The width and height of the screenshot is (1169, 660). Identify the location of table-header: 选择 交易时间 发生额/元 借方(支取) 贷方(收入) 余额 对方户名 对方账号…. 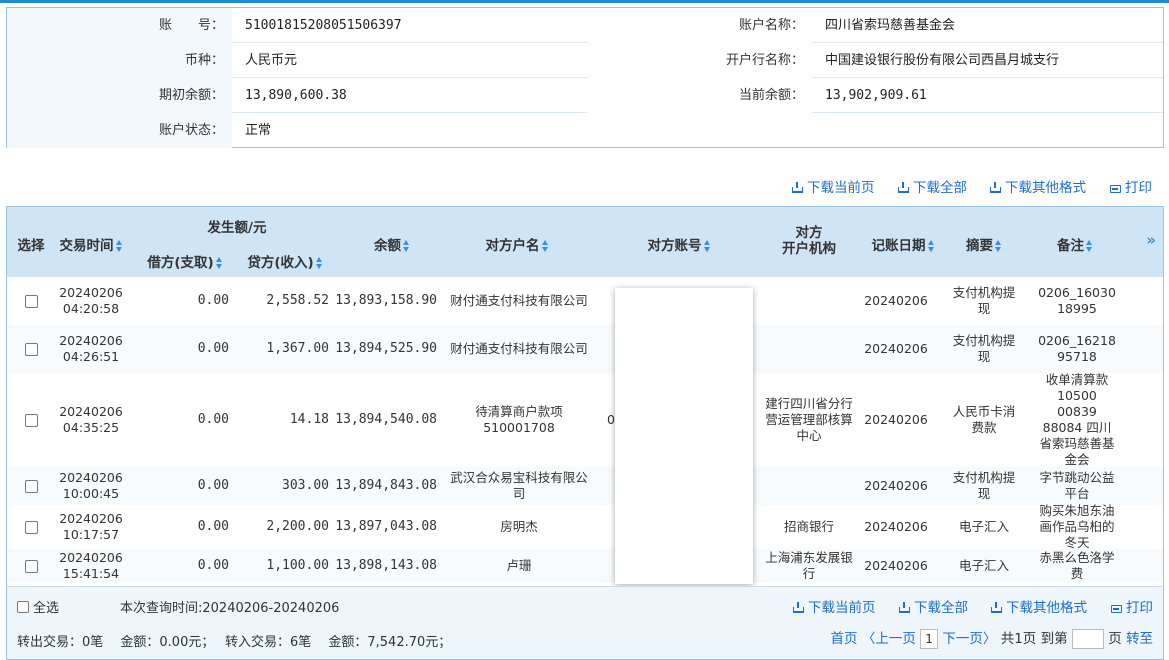
(585, 242).